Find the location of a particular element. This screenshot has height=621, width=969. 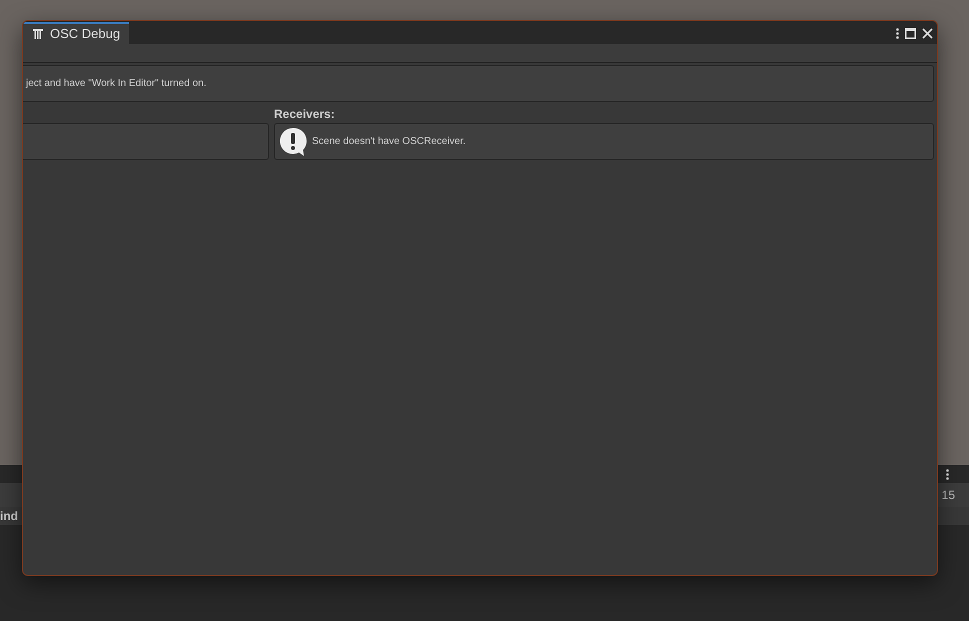

warning-icon is located at coordinates (293, 141).